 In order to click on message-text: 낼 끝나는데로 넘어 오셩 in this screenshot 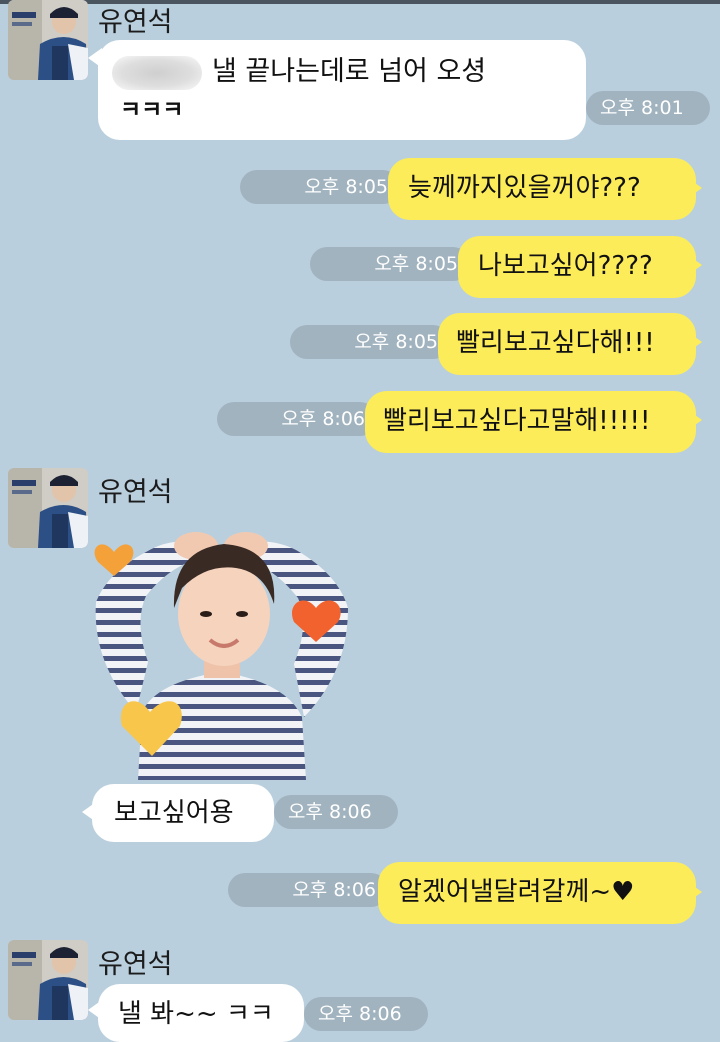, I will do `click(349, 71)`.